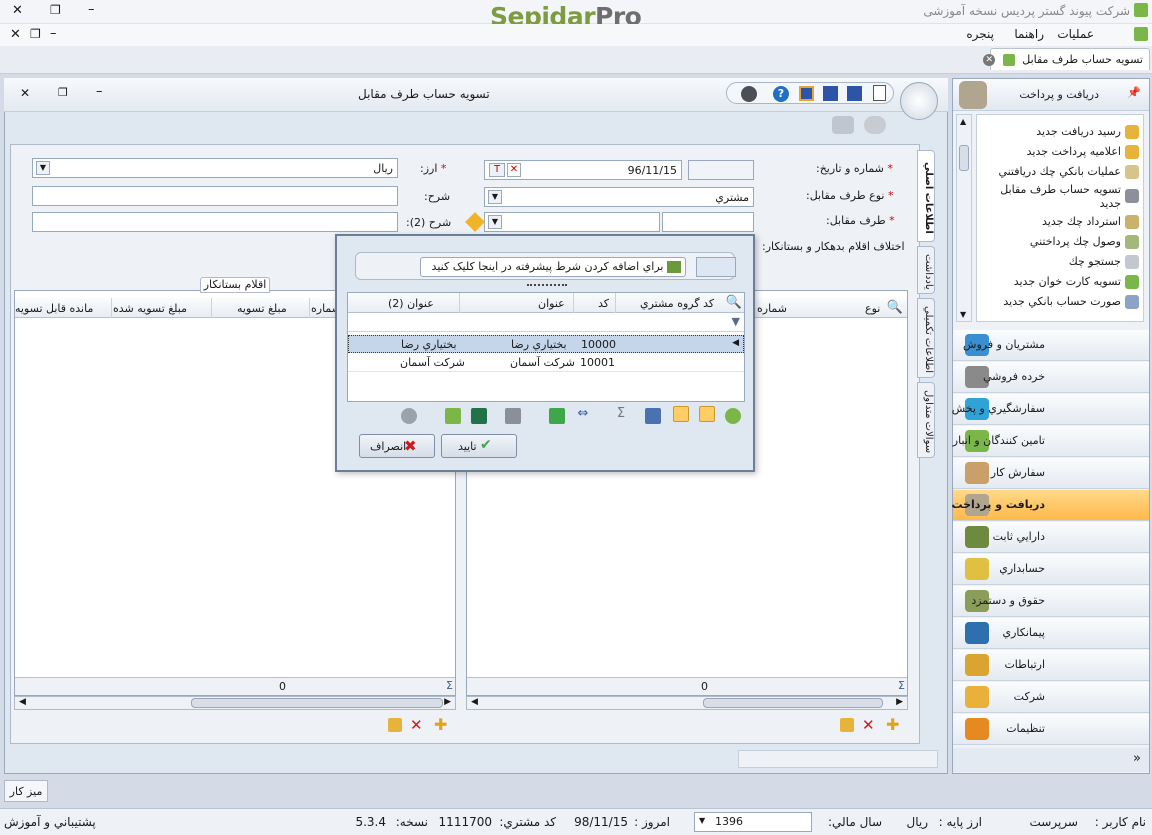 The width and height of the screenshot is (1152, 835). Describe the element at coordinates (53, 33) in the screenshot. I see `mdi-minimize-icon: –` at that location.